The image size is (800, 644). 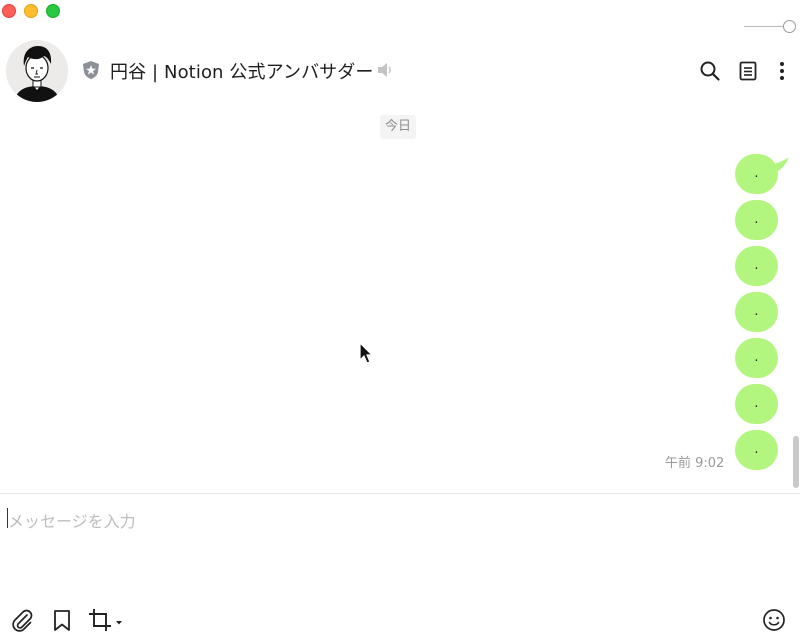 I want to click on avatar, so click(x=37, y=71).